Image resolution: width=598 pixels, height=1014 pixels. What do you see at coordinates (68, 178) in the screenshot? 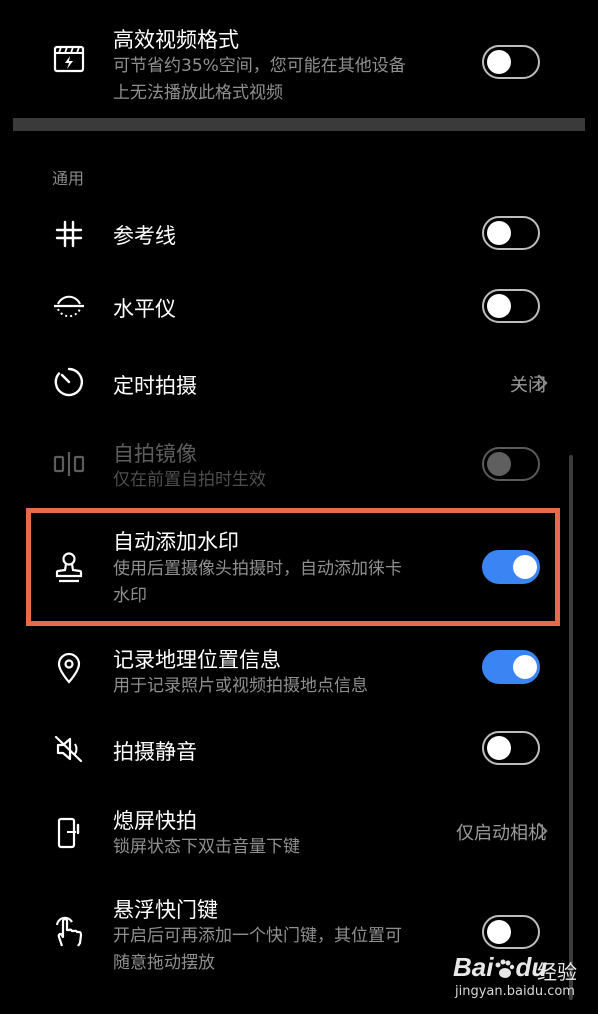
I see `section-label-general: 通用` at bounding box center [68, 178].